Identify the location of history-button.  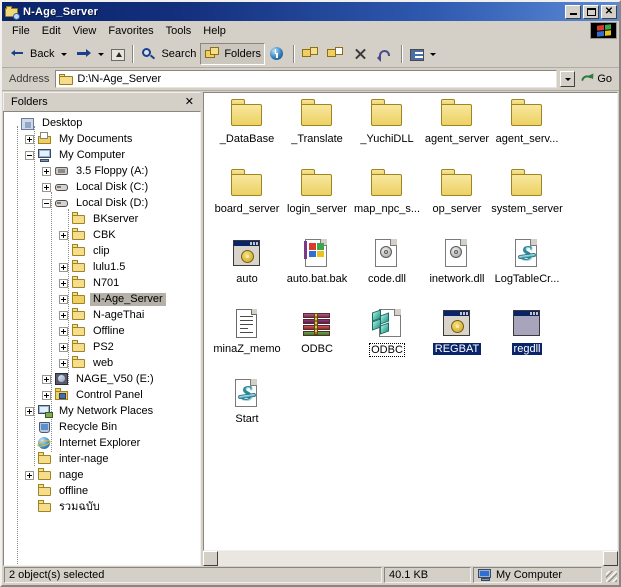
(277, 54).